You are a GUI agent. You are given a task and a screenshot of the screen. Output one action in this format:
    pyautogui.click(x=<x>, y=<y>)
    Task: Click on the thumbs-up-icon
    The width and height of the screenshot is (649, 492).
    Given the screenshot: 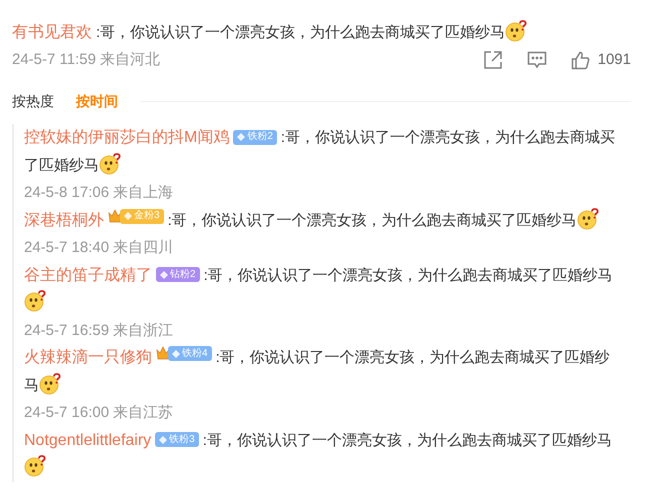 What is the action you would take?
    pyautogui.click(x=580, y=60)
    